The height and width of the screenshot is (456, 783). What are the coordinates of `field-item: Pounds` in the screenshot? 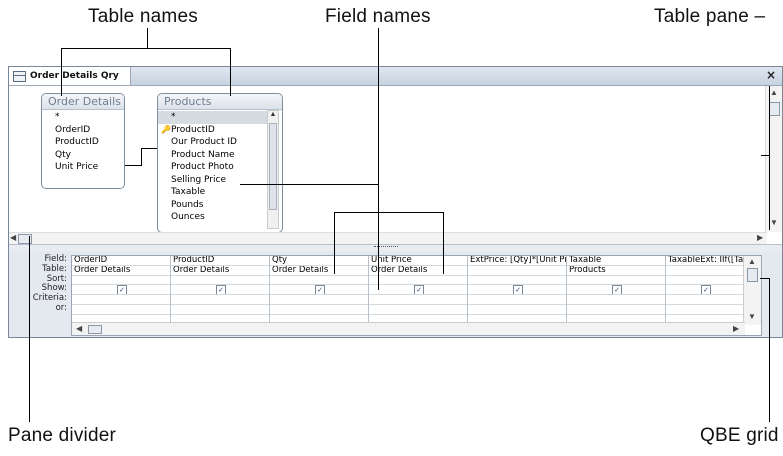 It's located at (213, 205).